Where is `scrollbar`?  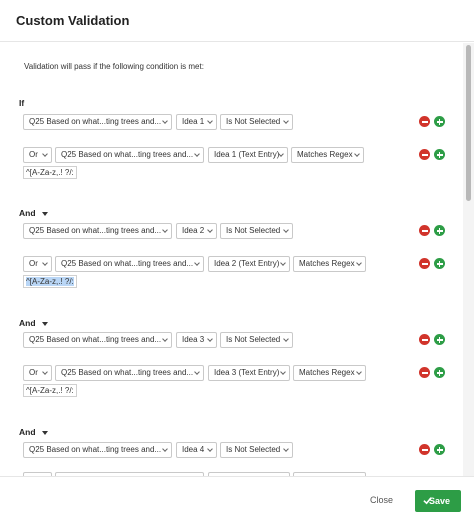
scrollbar is located at coordinates (468, 259).